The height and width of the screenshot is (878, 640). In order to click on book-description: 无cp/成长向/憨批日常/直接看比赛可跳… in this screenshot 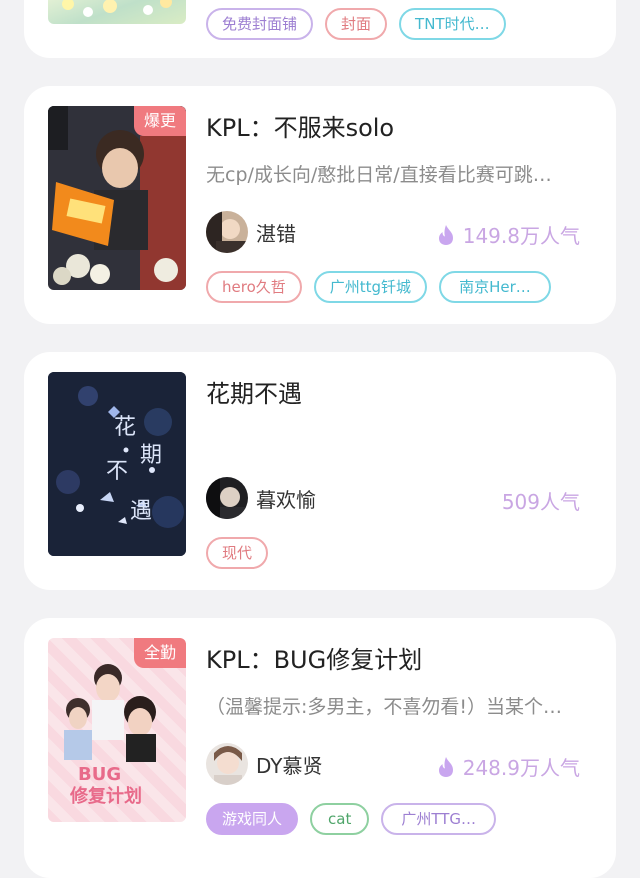, I will do `click(379, 175)`.